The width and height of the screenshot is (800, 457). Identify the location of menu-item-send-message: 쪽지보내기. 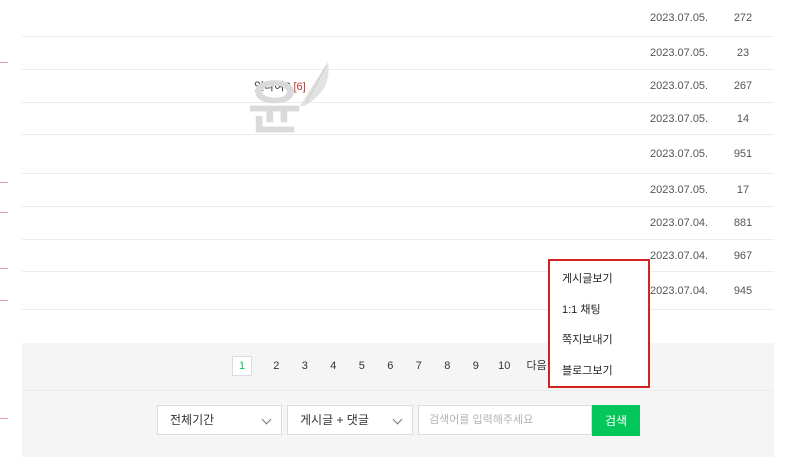
(599, 340).